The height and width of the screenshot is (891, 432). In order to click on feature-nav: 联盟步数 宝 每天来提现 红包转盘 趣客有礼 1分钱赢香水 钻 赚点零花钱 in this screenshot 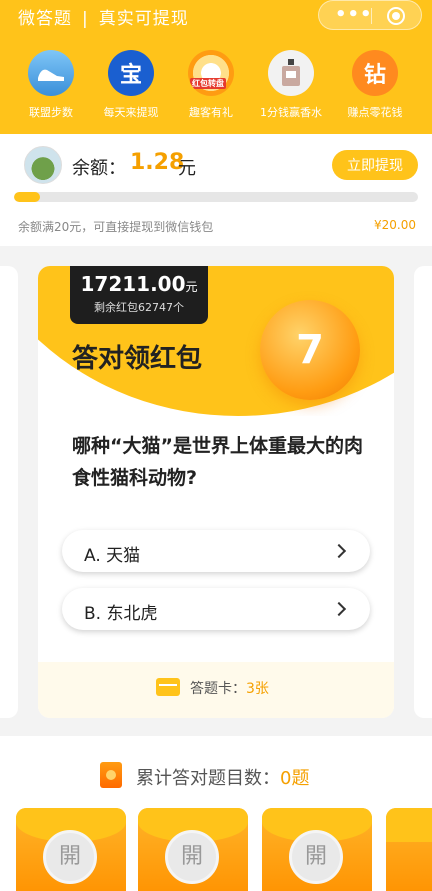, I will do `click(216, 90)`.